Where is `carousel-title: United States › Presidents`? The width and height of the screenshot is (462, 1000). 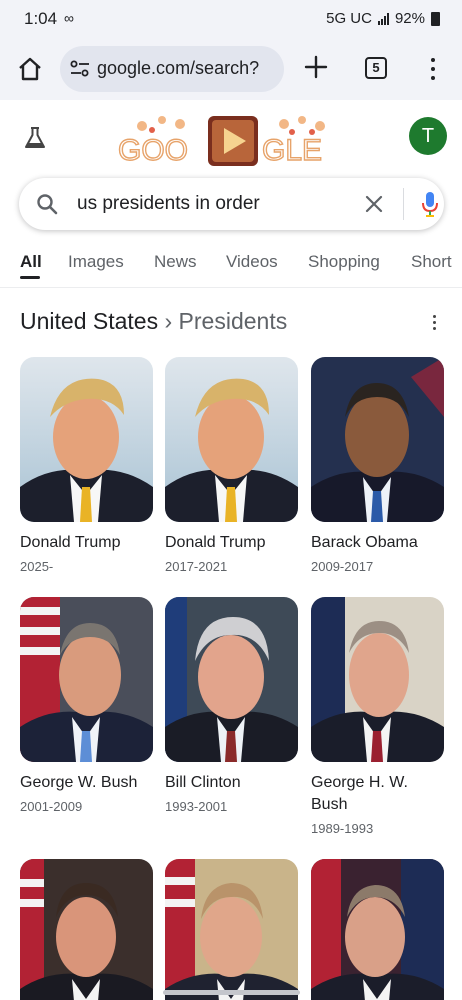 carousel-title: United States › Presidents is located at coordinates (153, 321).